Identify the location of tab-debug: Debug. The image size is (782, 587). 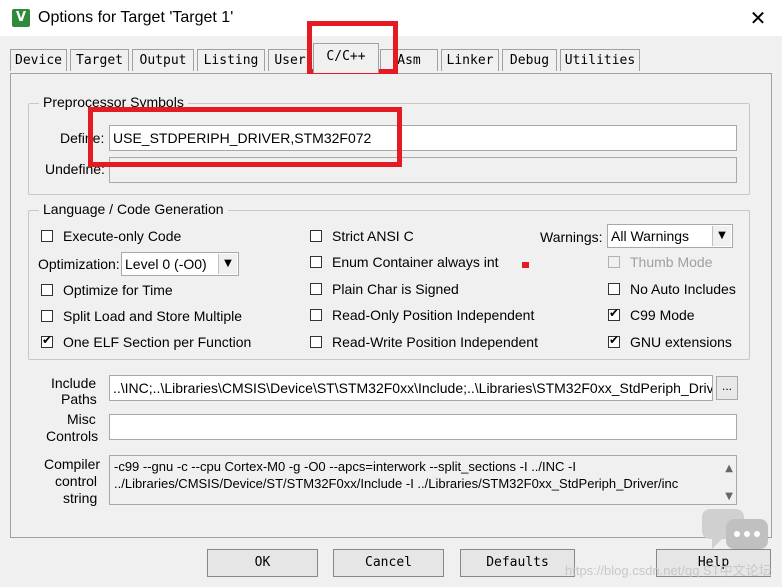
(529, 60).